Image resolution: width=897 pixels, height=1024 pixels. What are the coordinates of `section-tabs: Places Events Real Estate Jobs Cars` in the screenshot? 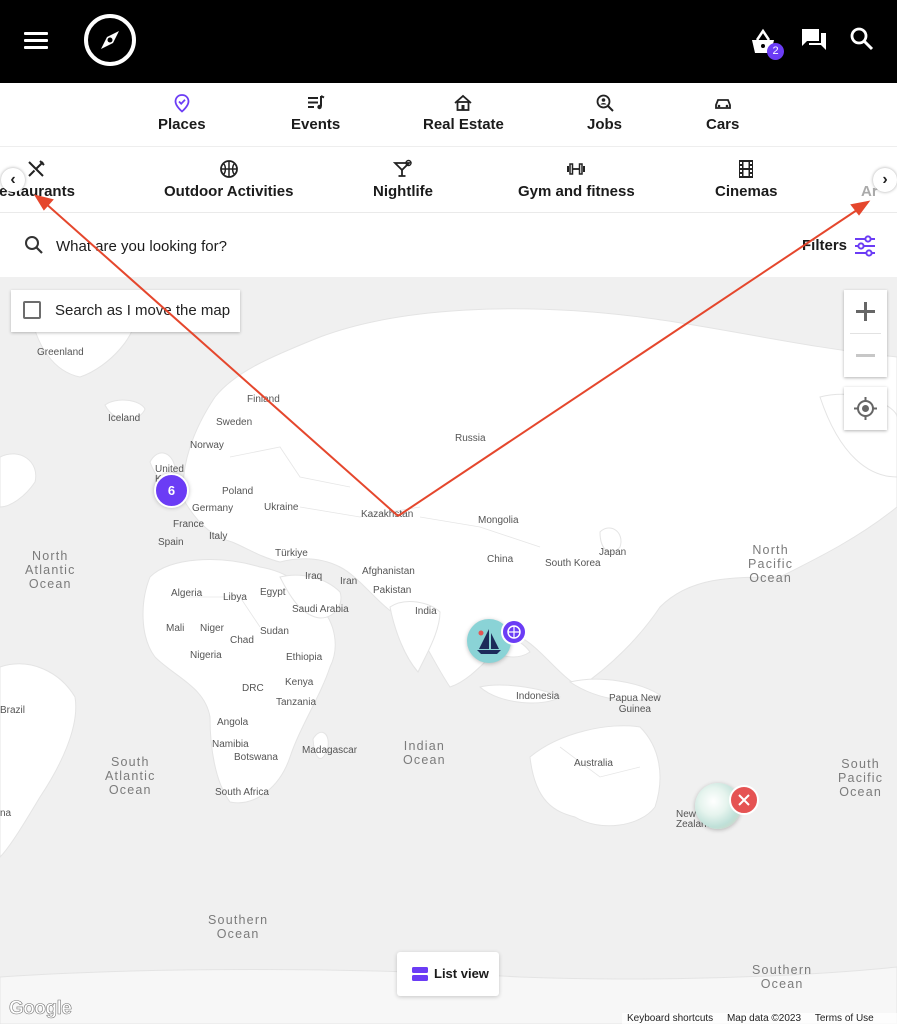 It's located at (448, 115).